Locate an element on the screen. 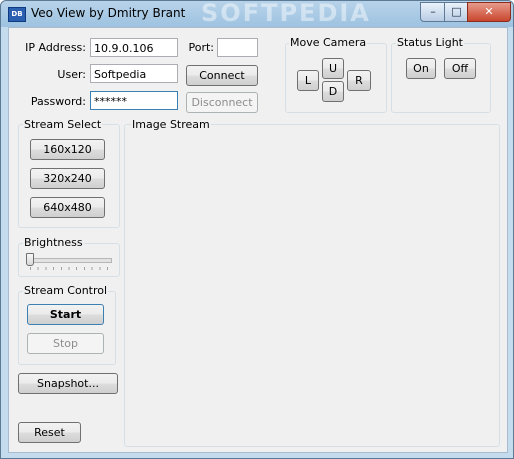 Image resolution: width=514 pixels, height=459 pixels. move-up-button: U is located at coordinates (333, 68).